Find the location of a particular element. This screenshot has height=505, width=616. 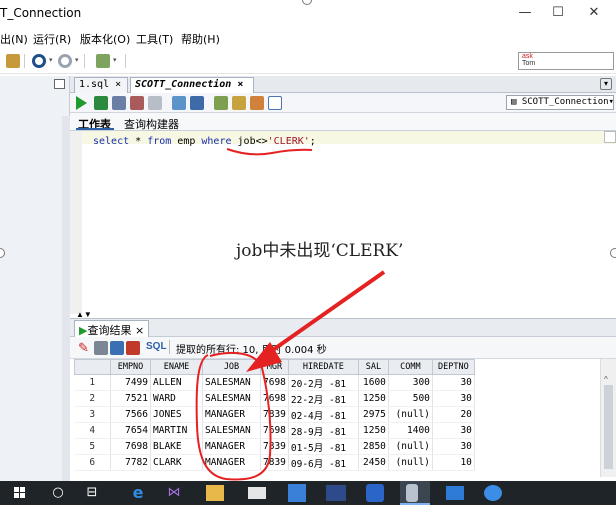

windows-taskbar: ○ ⊟ e ⋈ is located at coordinates (308, 493).